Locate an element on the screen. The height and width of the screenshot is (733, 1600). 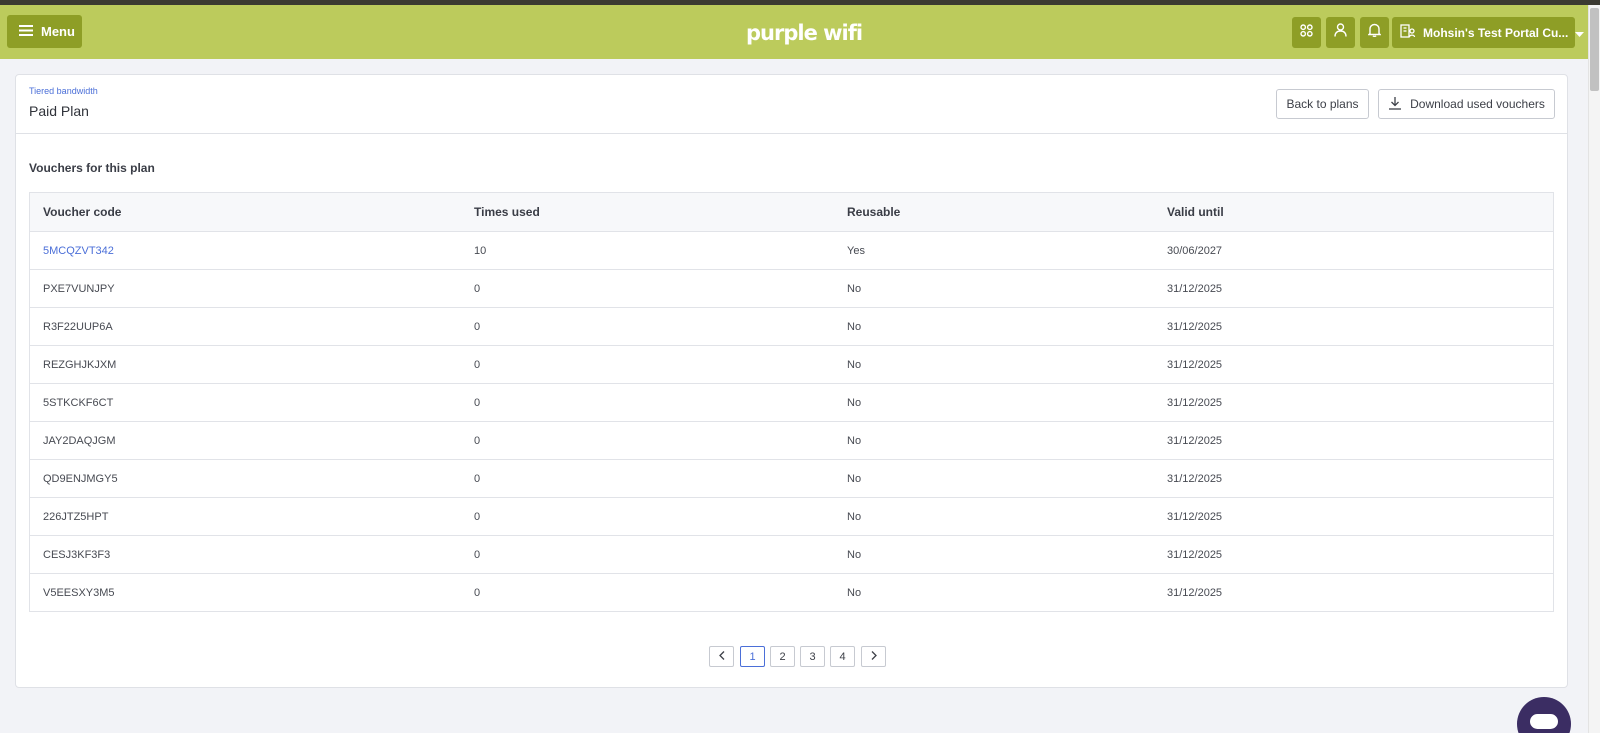
chevron-right-icon is located at coordinates (874, 656).